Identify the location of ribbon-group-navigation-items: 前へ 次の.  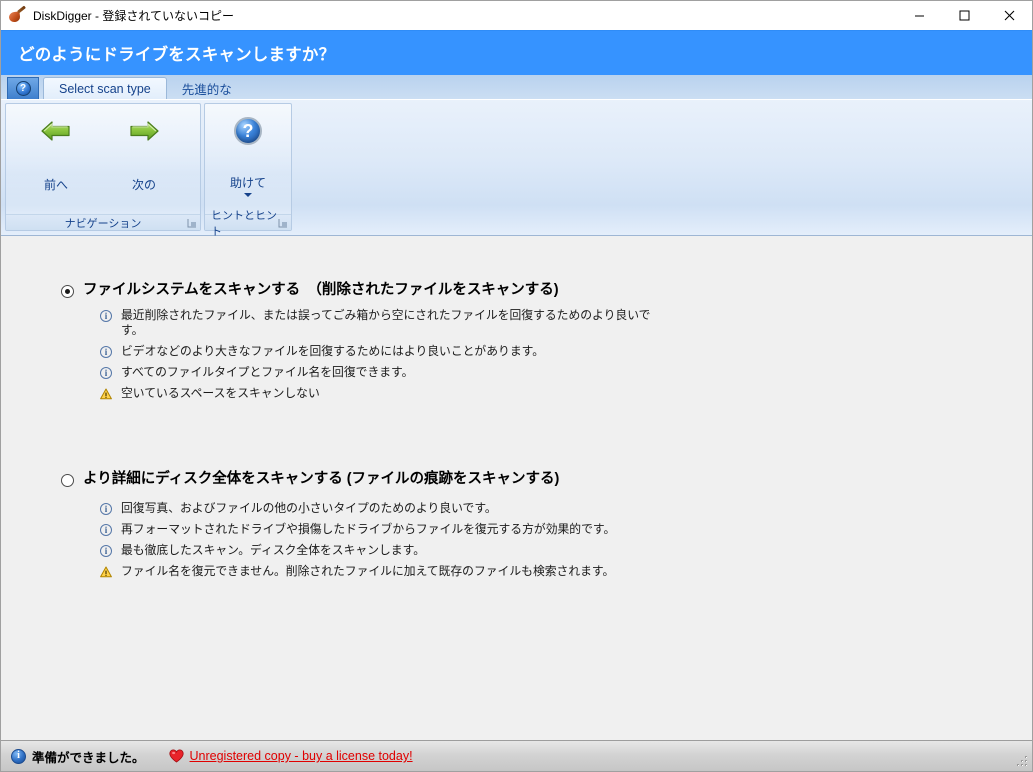
(103, 159).